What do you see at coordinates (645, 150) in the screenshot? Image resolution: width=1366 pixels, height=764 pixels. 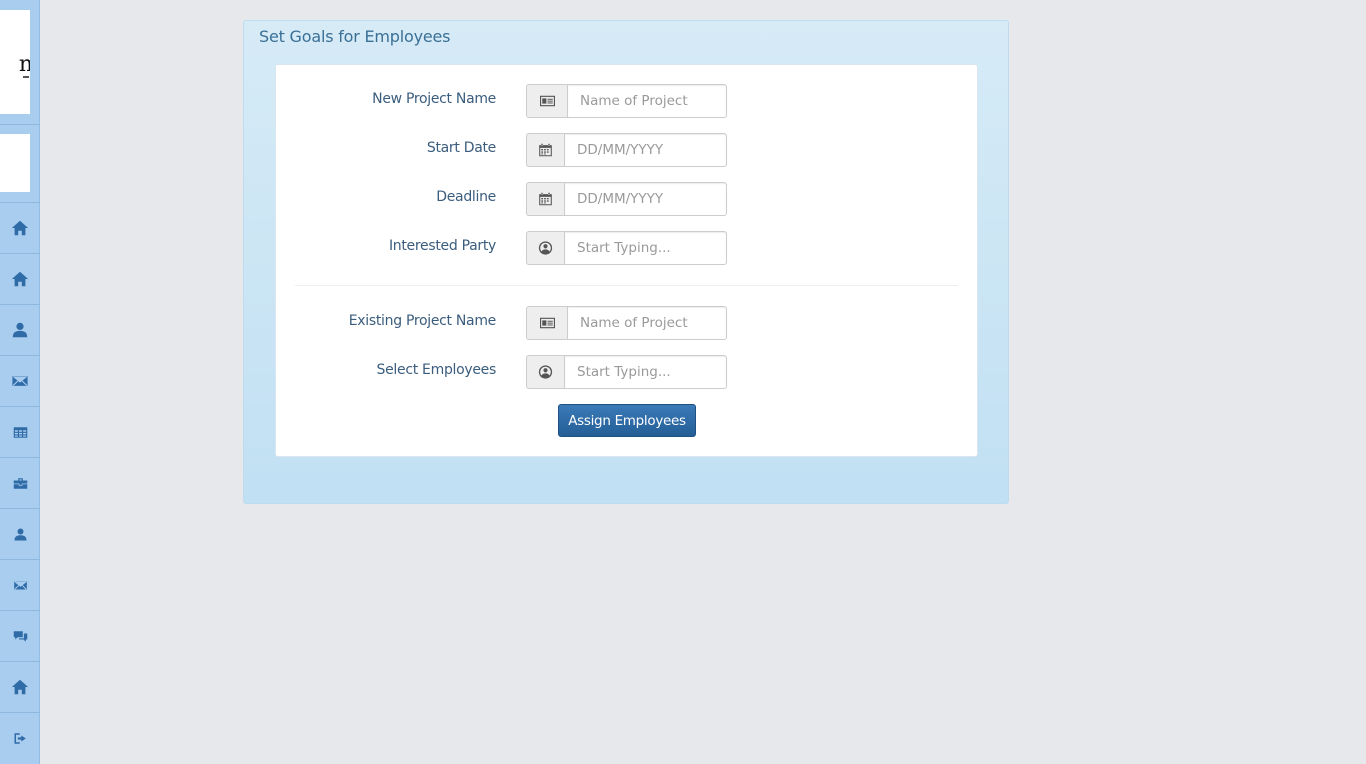 I see `start-date-input` at bounding box center [645, 150].